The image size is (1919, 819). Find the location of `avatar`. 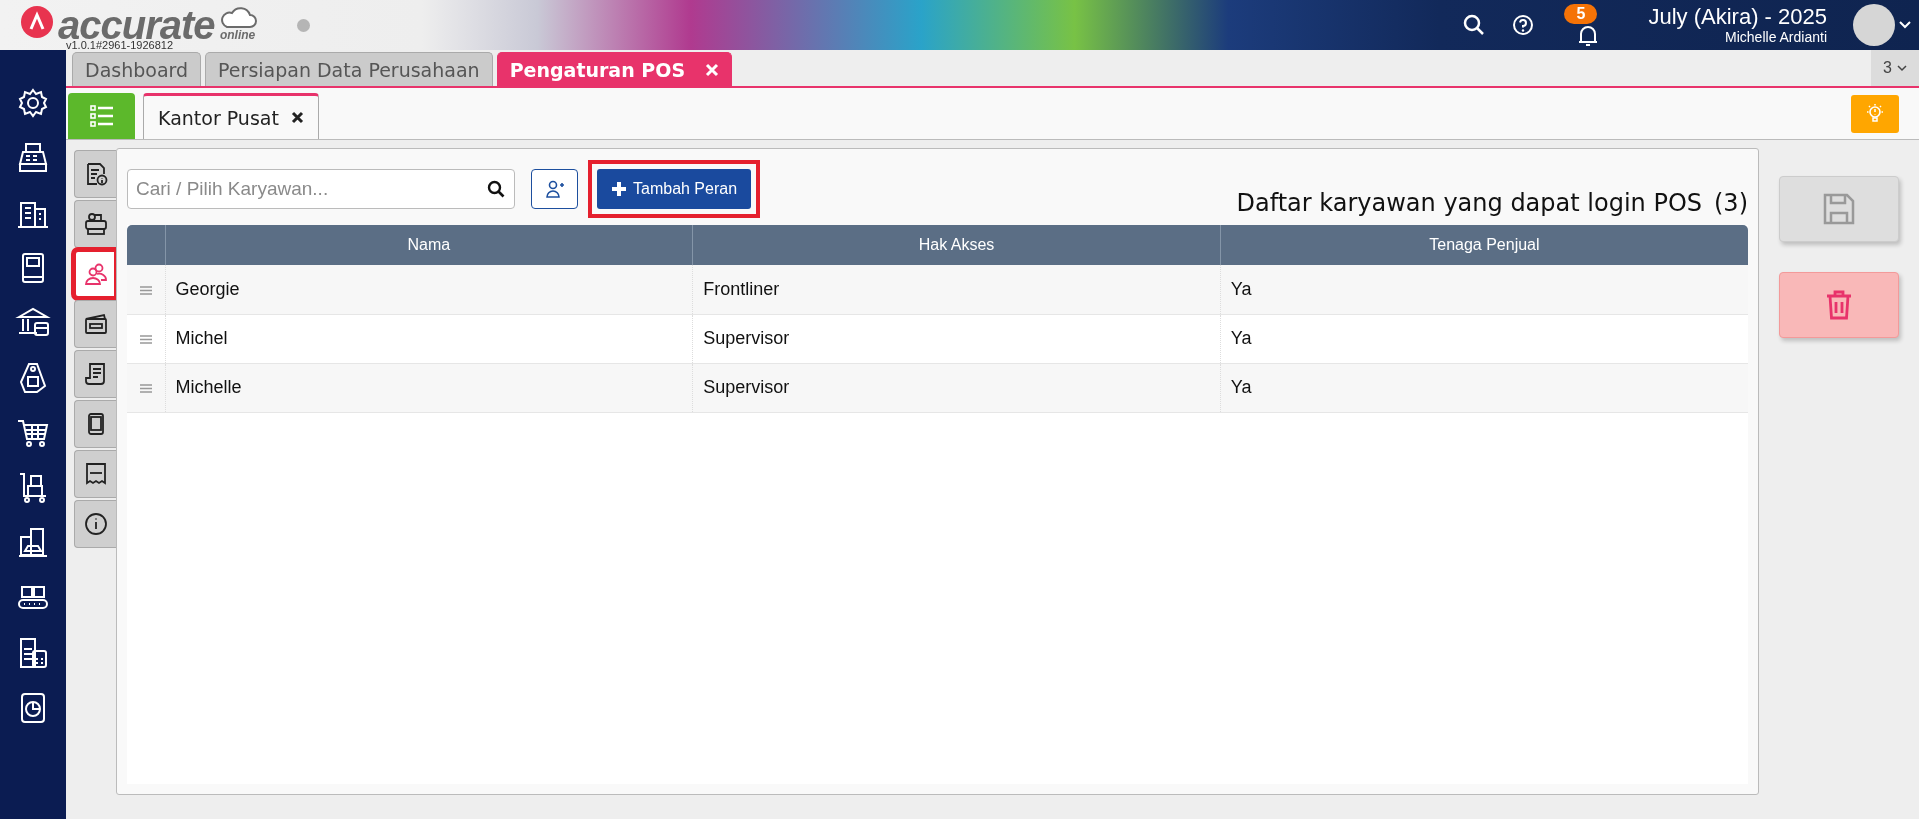

avatar is located at coordinates (1874, 25).